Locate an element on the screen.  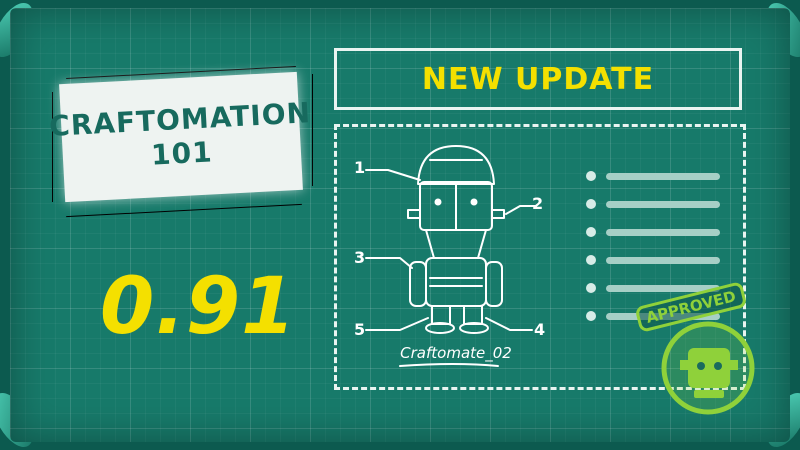
callout-4: 4 is located at coordinates (540, 329).